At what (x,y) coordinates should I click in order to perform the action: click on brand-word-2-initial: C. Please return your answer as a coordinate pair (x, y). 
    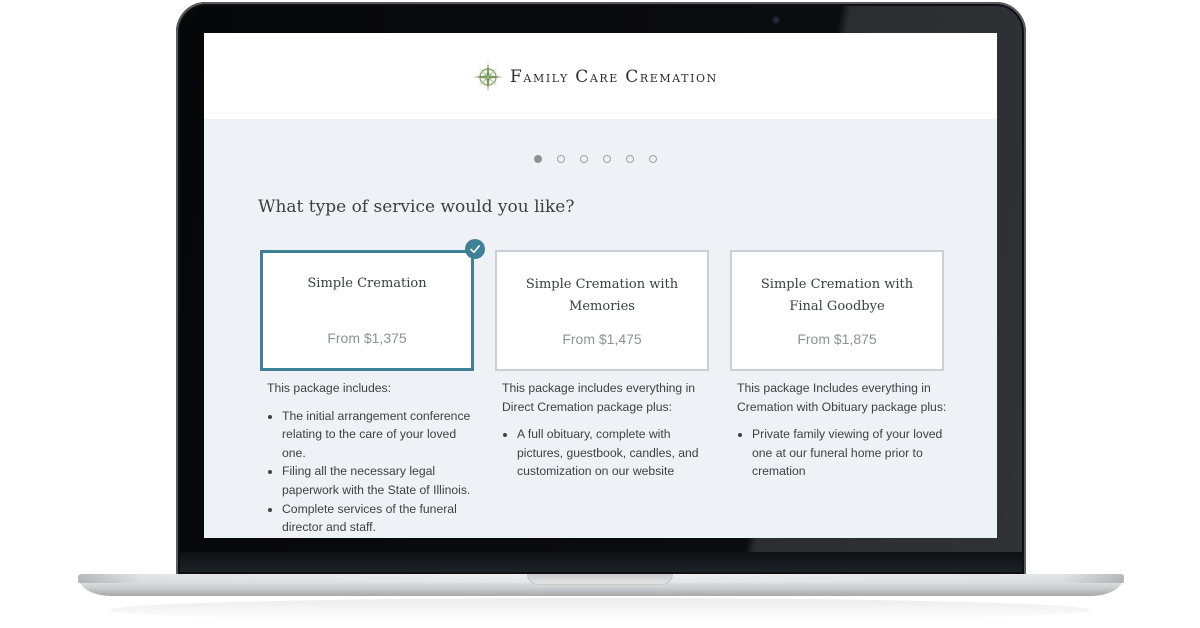
    Looking at the image, I should click on (582, 77).